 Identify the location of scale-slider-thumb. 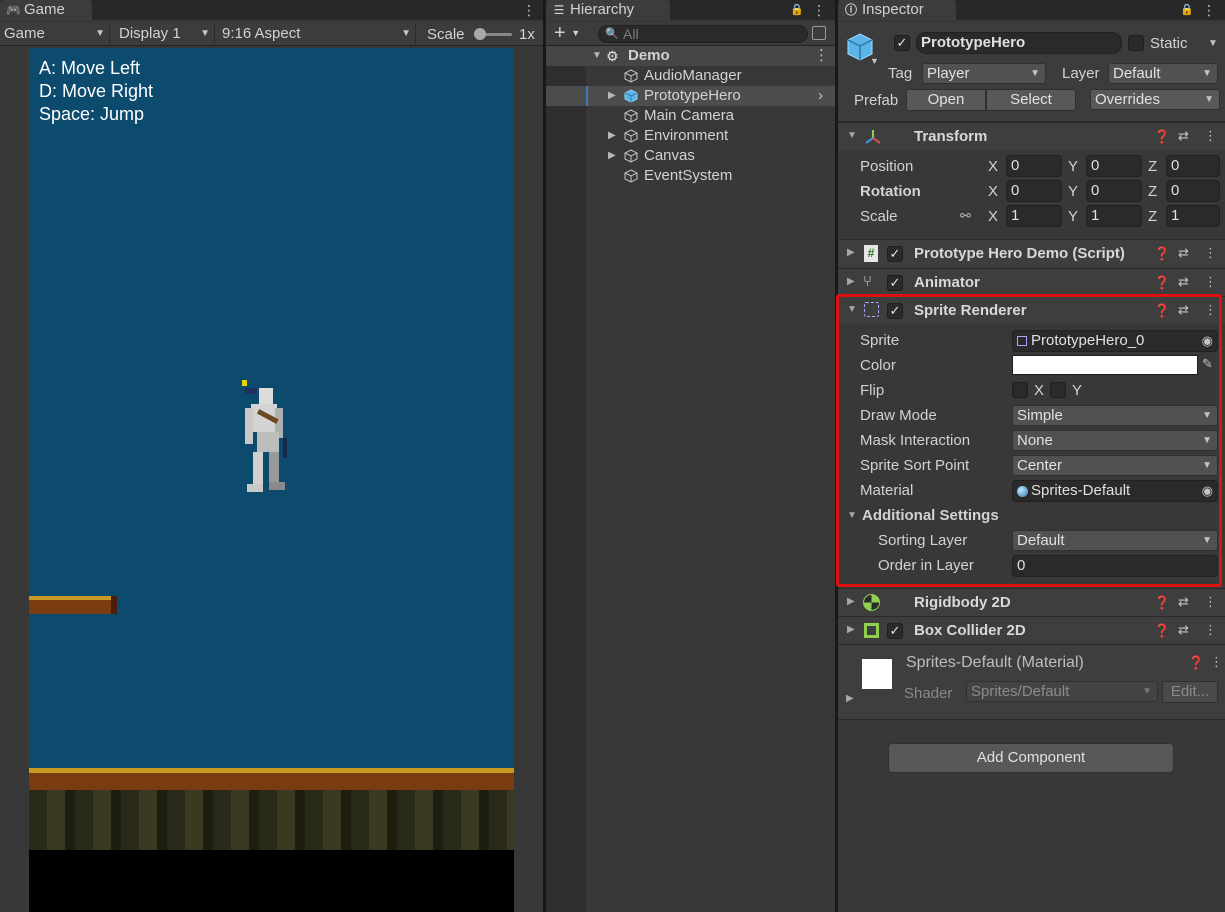
(480, 34).